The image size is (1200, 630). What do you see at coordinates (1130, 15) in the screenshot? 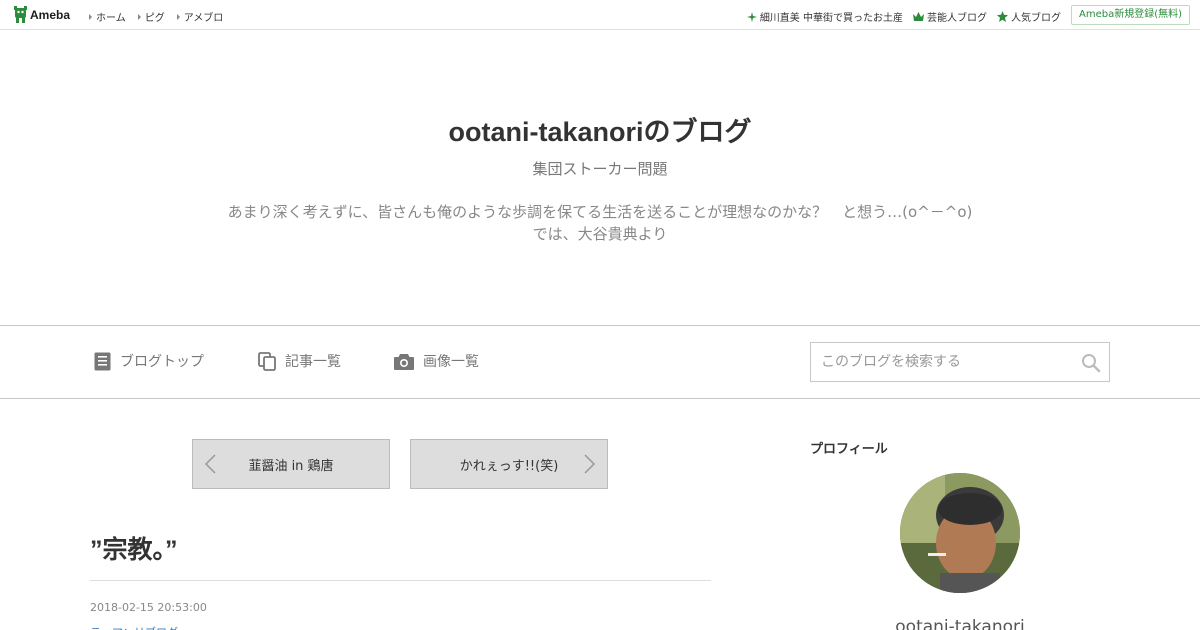
I see `signup-button: Ameba新規登録(無料)` at bounding box center [1130, 15].